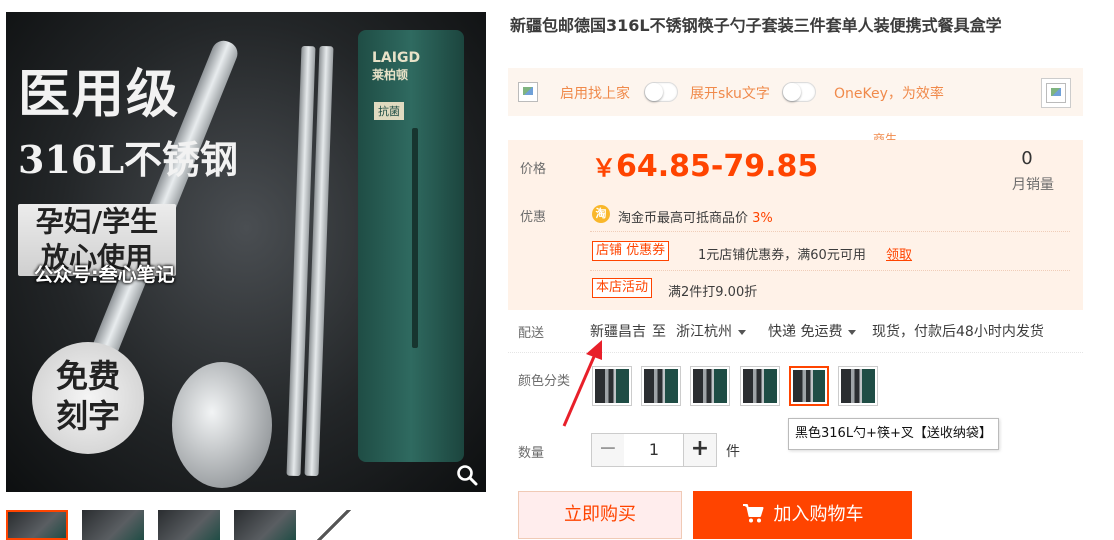  Describe the element at coordinates (730, 94) in the screenshot. I see `expand-sku-label: 展开sku文字` at that location.